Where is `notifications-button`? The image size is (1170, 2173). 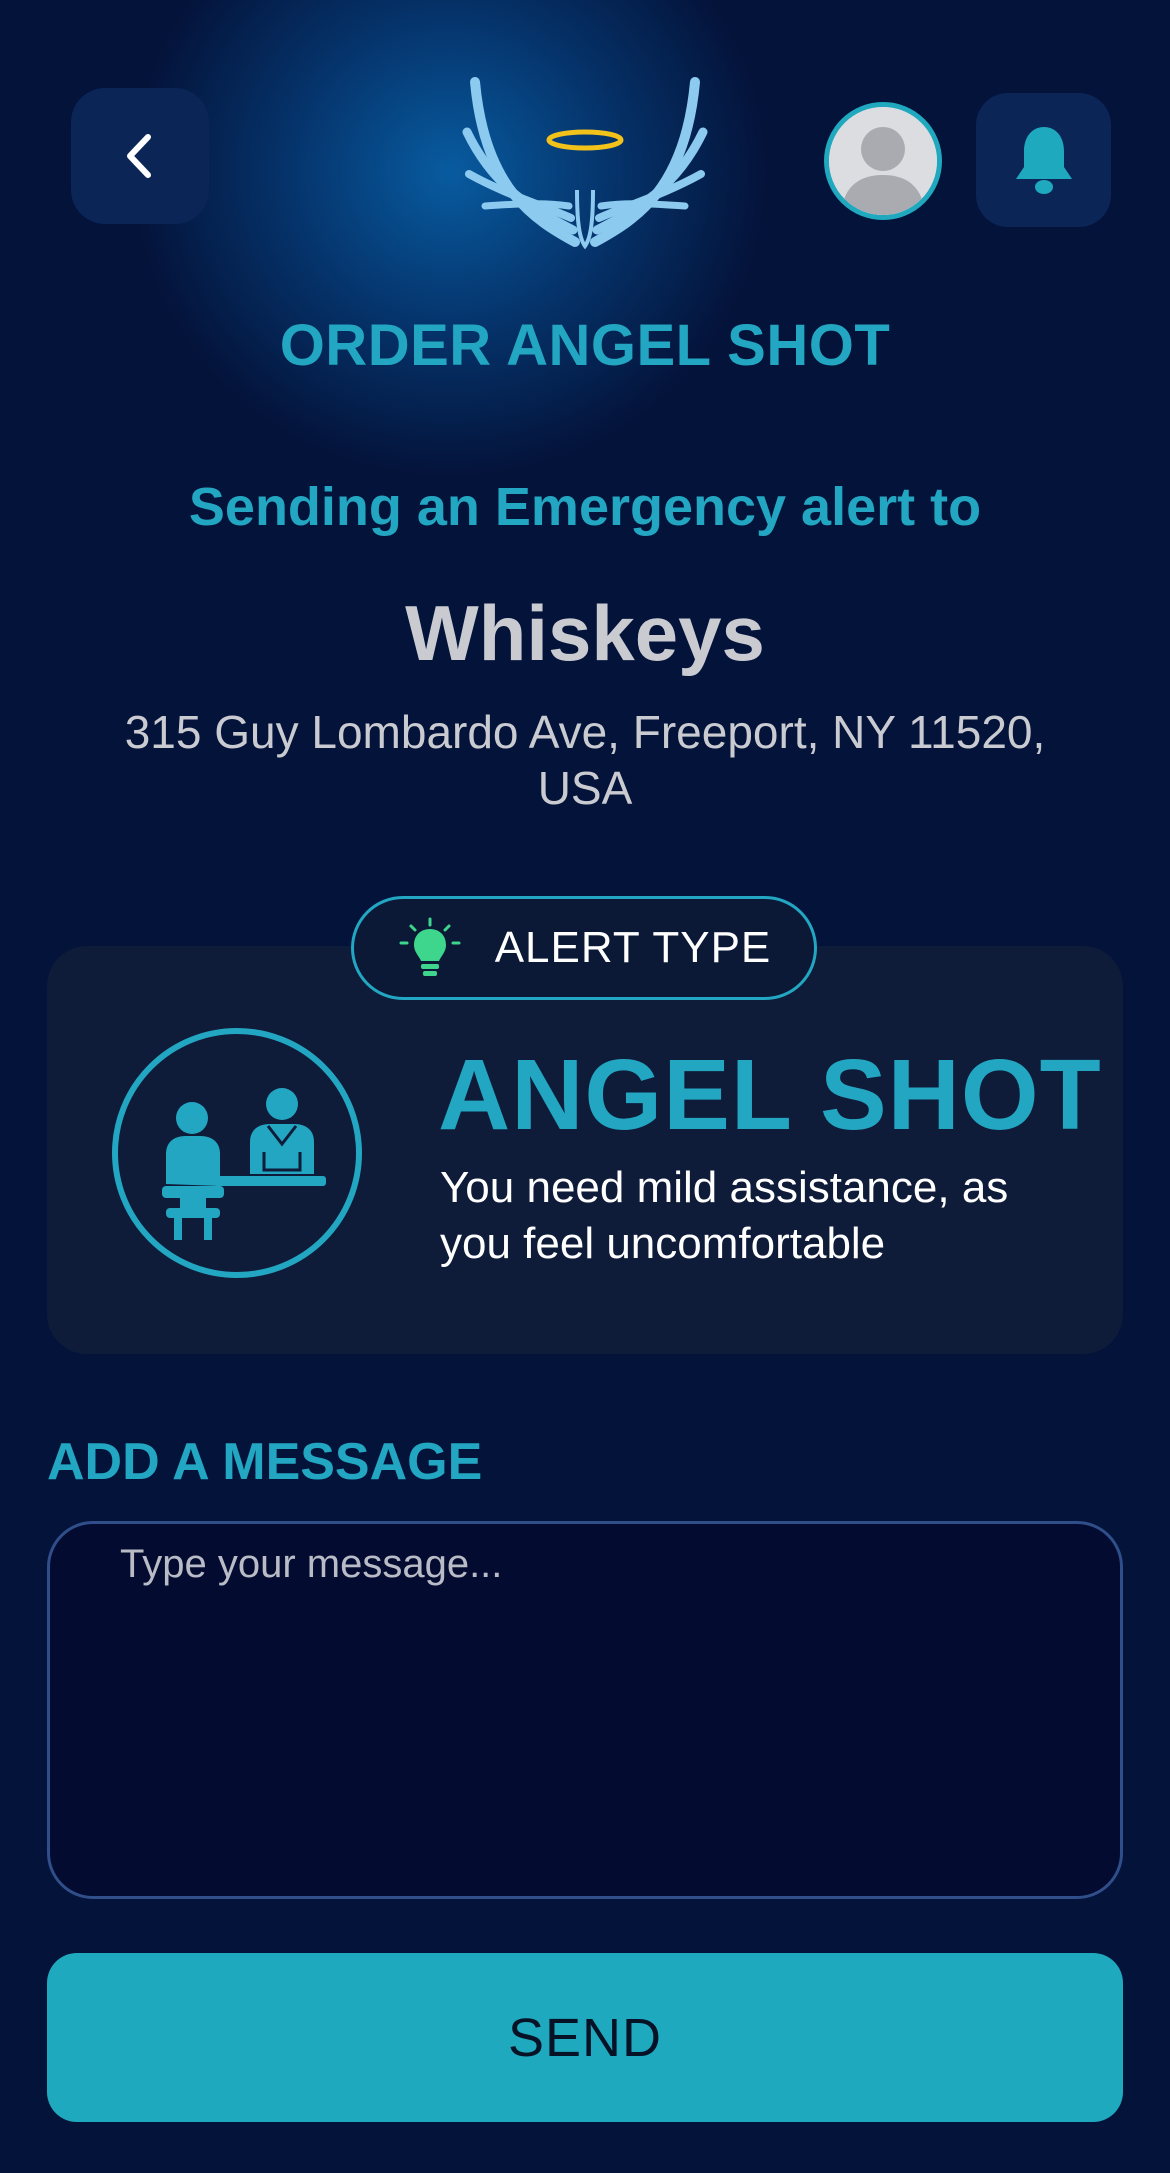
notifications-button is located at coordinates (1043, 160).